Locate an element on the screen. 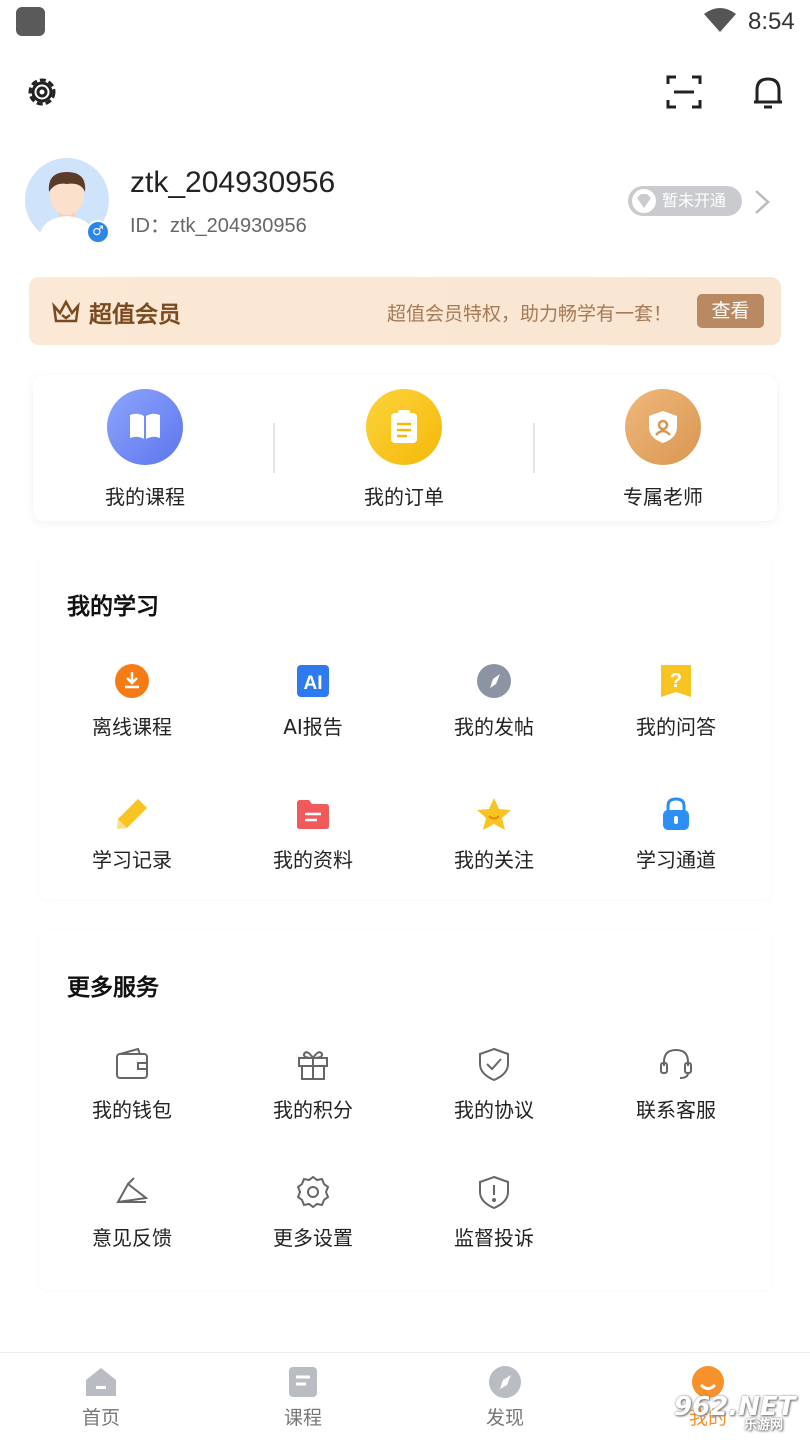 The image size is (810, 1440). my-points-button: 我的积分 is located at coordinates (313, 1084).